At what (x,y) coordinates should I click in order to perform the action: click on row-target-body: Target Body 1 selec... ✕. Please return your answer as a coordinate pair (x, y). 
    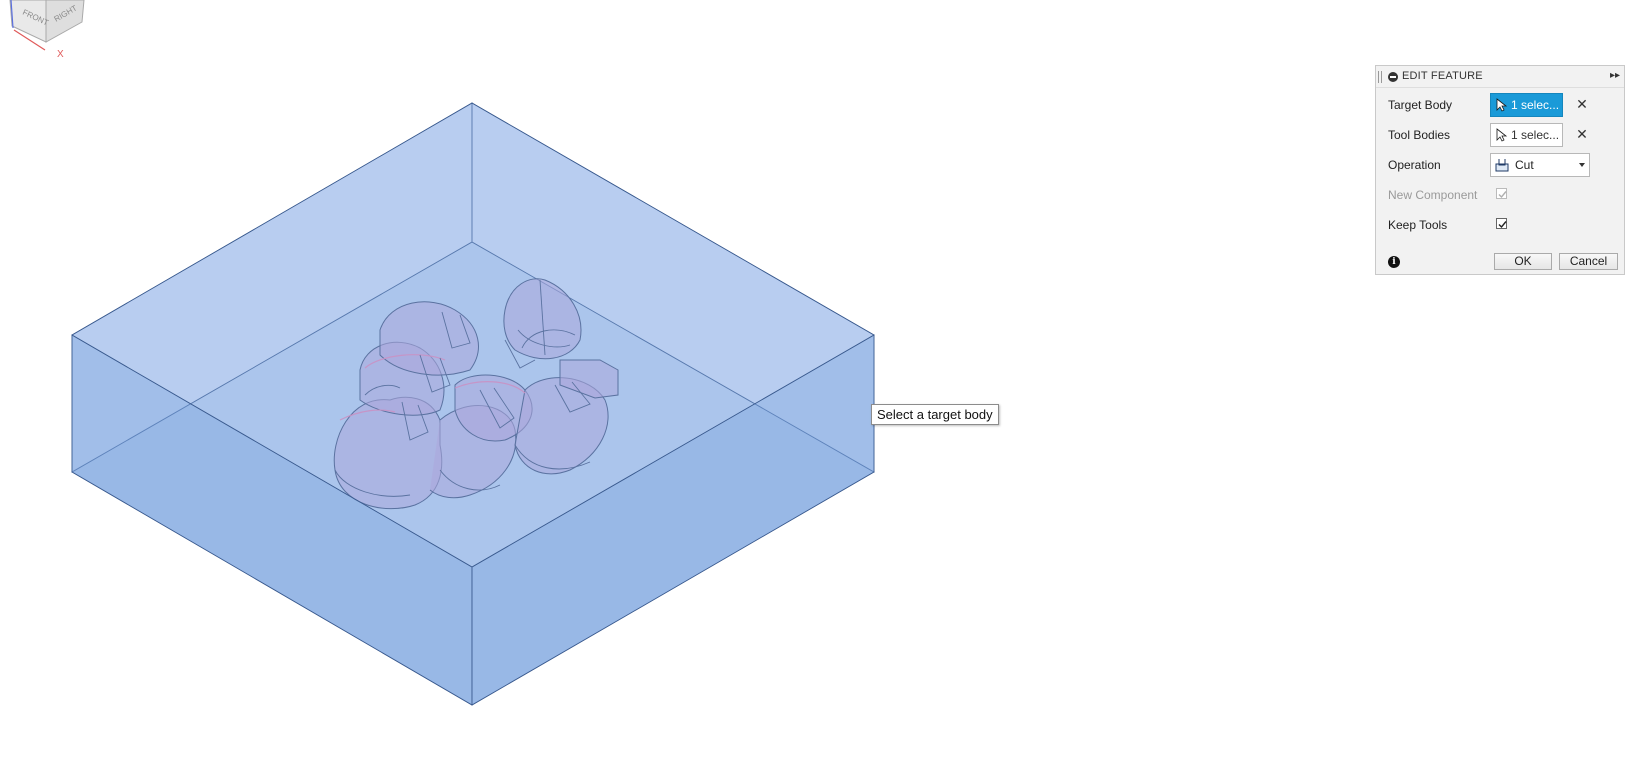
    Looking at the image, I should click on (1500, 105).